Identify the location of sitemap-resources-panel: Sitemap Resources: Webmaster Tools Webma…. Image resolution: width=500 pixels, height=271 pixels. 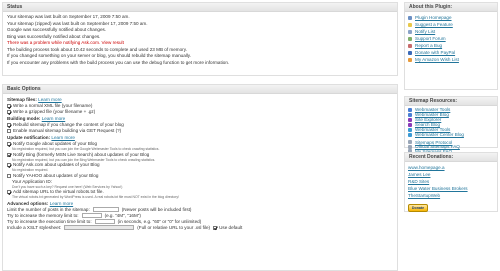
(451, 125).